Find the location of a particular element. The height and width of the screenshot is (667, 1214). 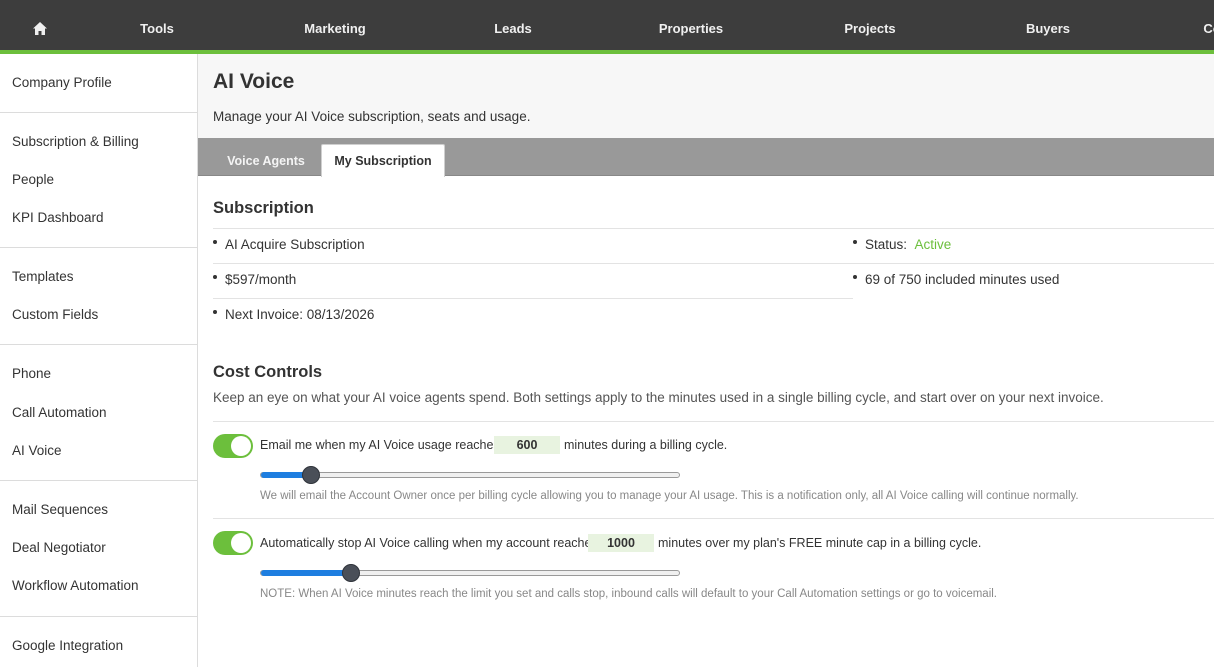

sidebar-item-workflow-automation: Workflow Automation is located at coordinates (75, 585).